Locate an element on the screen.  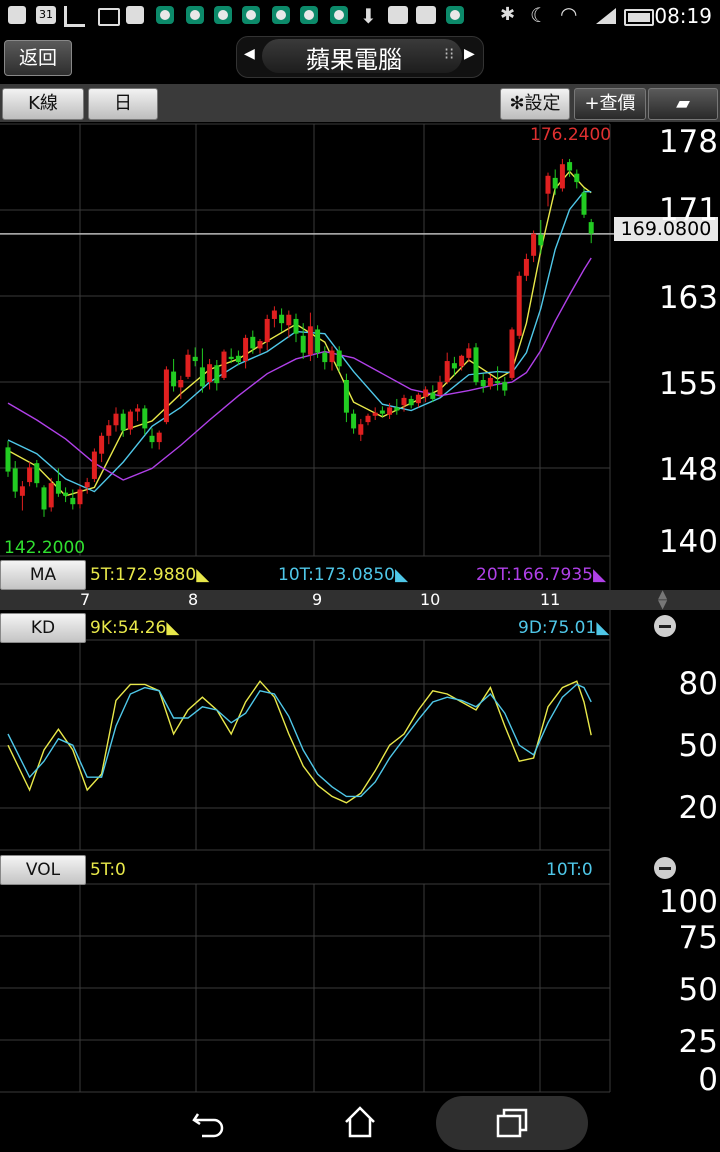
resize-handle-icon: ▲ ▼ is located at coordinates (662, 599).